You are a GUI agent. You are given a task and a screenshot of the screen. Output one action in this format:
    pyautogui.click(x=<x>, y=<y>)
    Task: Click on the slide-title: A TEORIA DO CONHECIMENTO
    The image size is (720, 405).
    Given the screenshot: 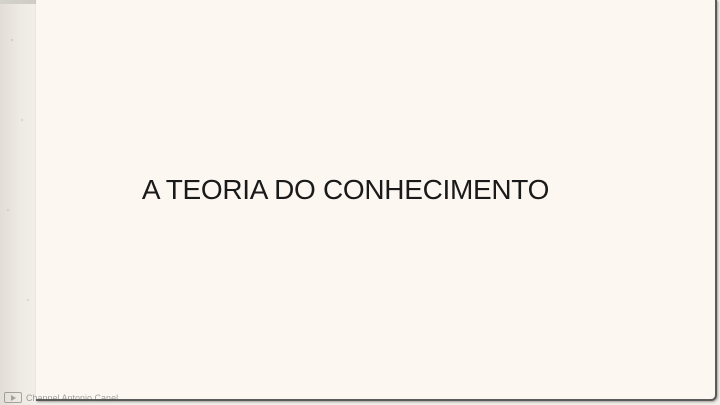 What is the action you would take?
    pyautogui.click(x=345, y=189)
    